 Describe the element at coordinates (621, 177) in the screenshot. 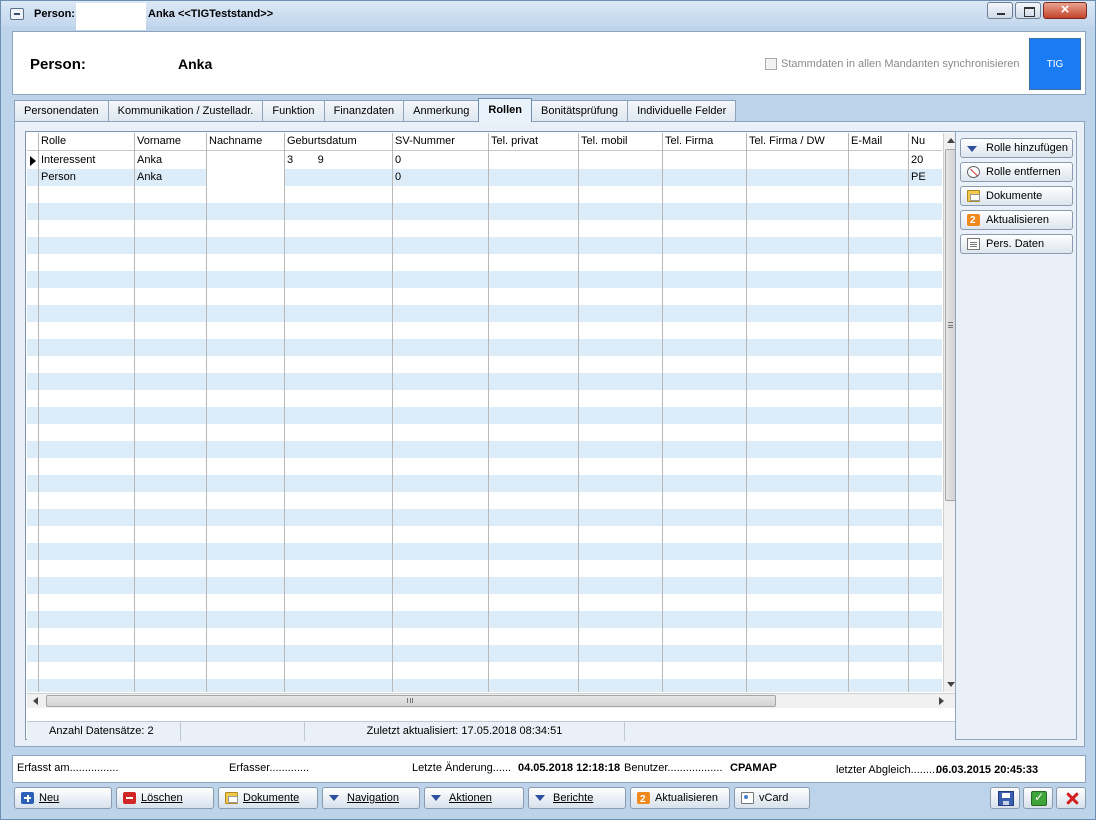

I see `cell-tel-mobil` at that location.